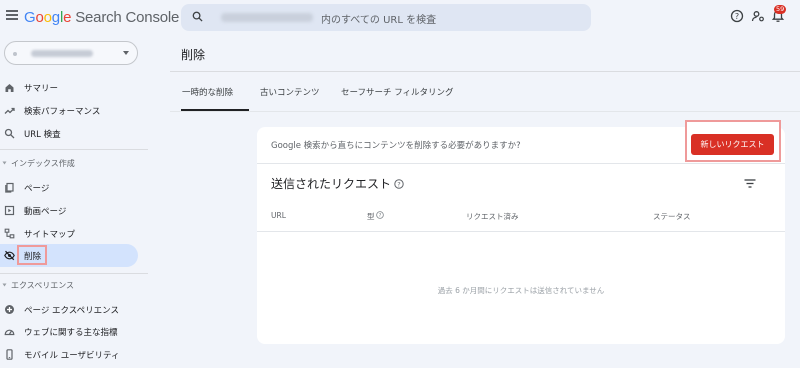 This screenshot has height=368, width=800. I want to click on sidebar-item-pages: ページ, so click(69, 187).